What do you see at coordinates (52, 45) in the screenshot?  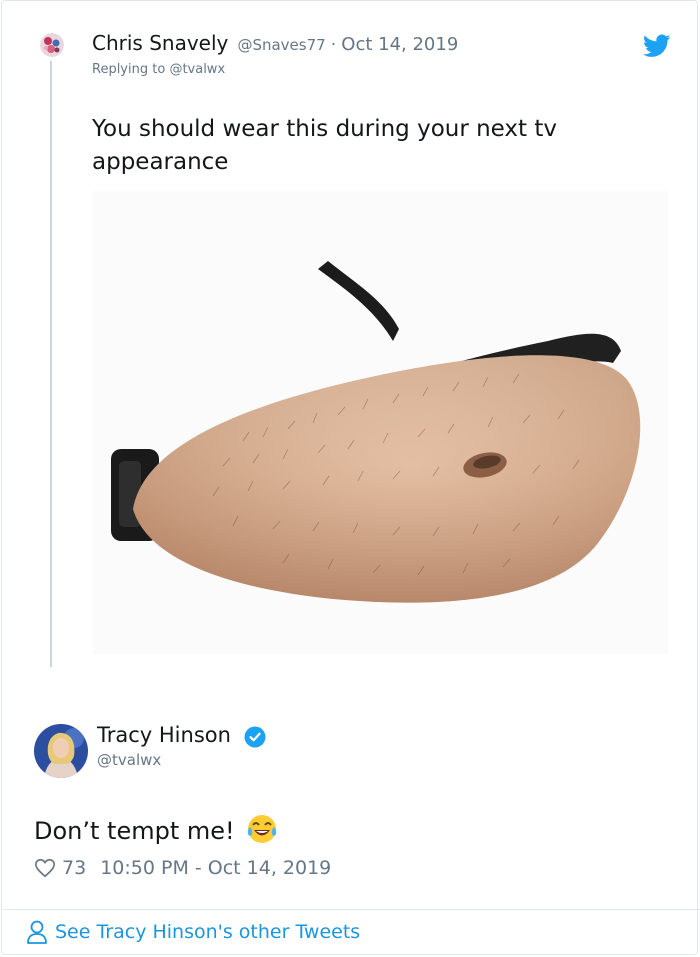 I see `reply-author-avatar` at bounding box center [52, 45].